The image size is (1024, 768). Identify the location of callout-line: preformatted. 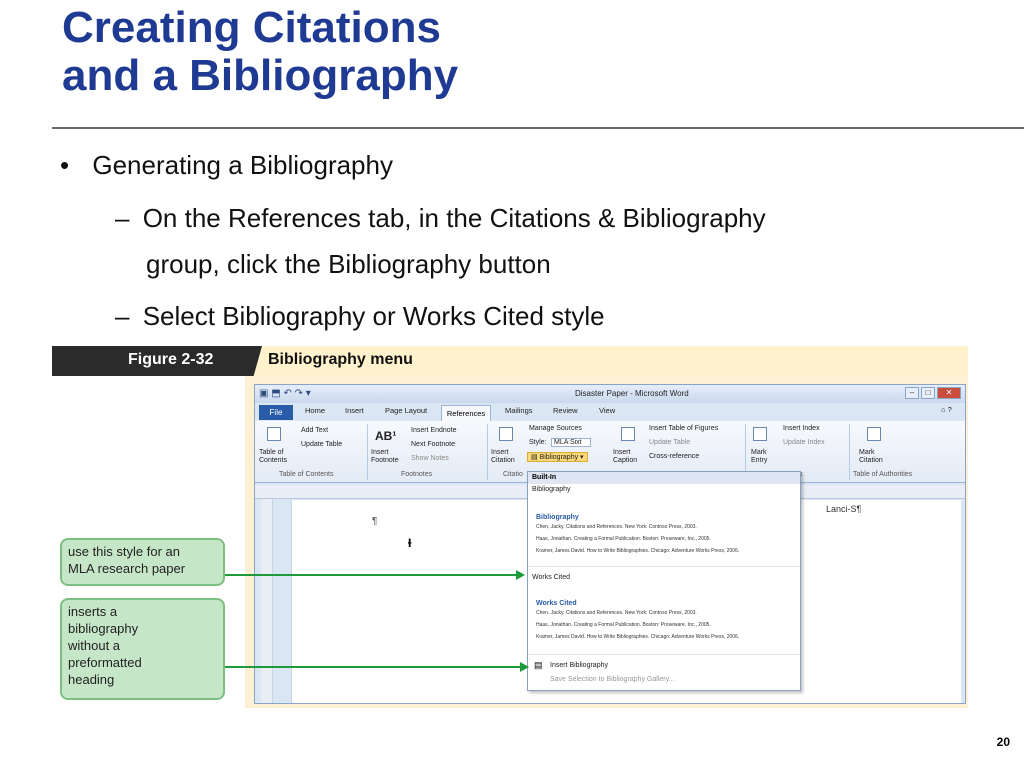
(105, 662).